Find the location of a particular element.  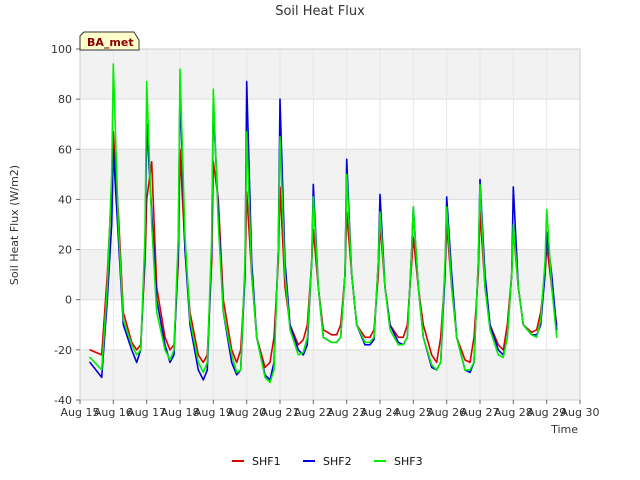

legend: SHF1 SHF2 SHF3 is located at coordinates (327, 461).